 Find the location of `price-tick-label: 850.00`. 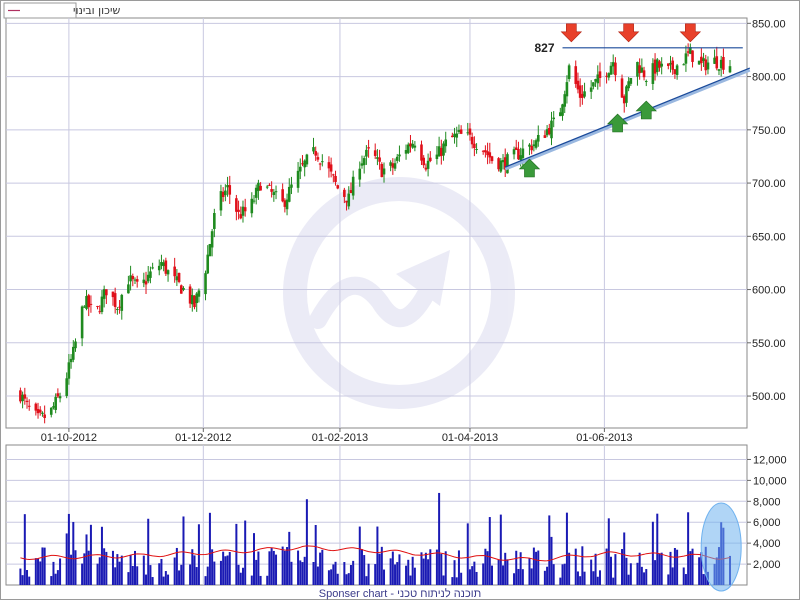

price-tick-label: 850.00 is located at coordinates (769, 24).